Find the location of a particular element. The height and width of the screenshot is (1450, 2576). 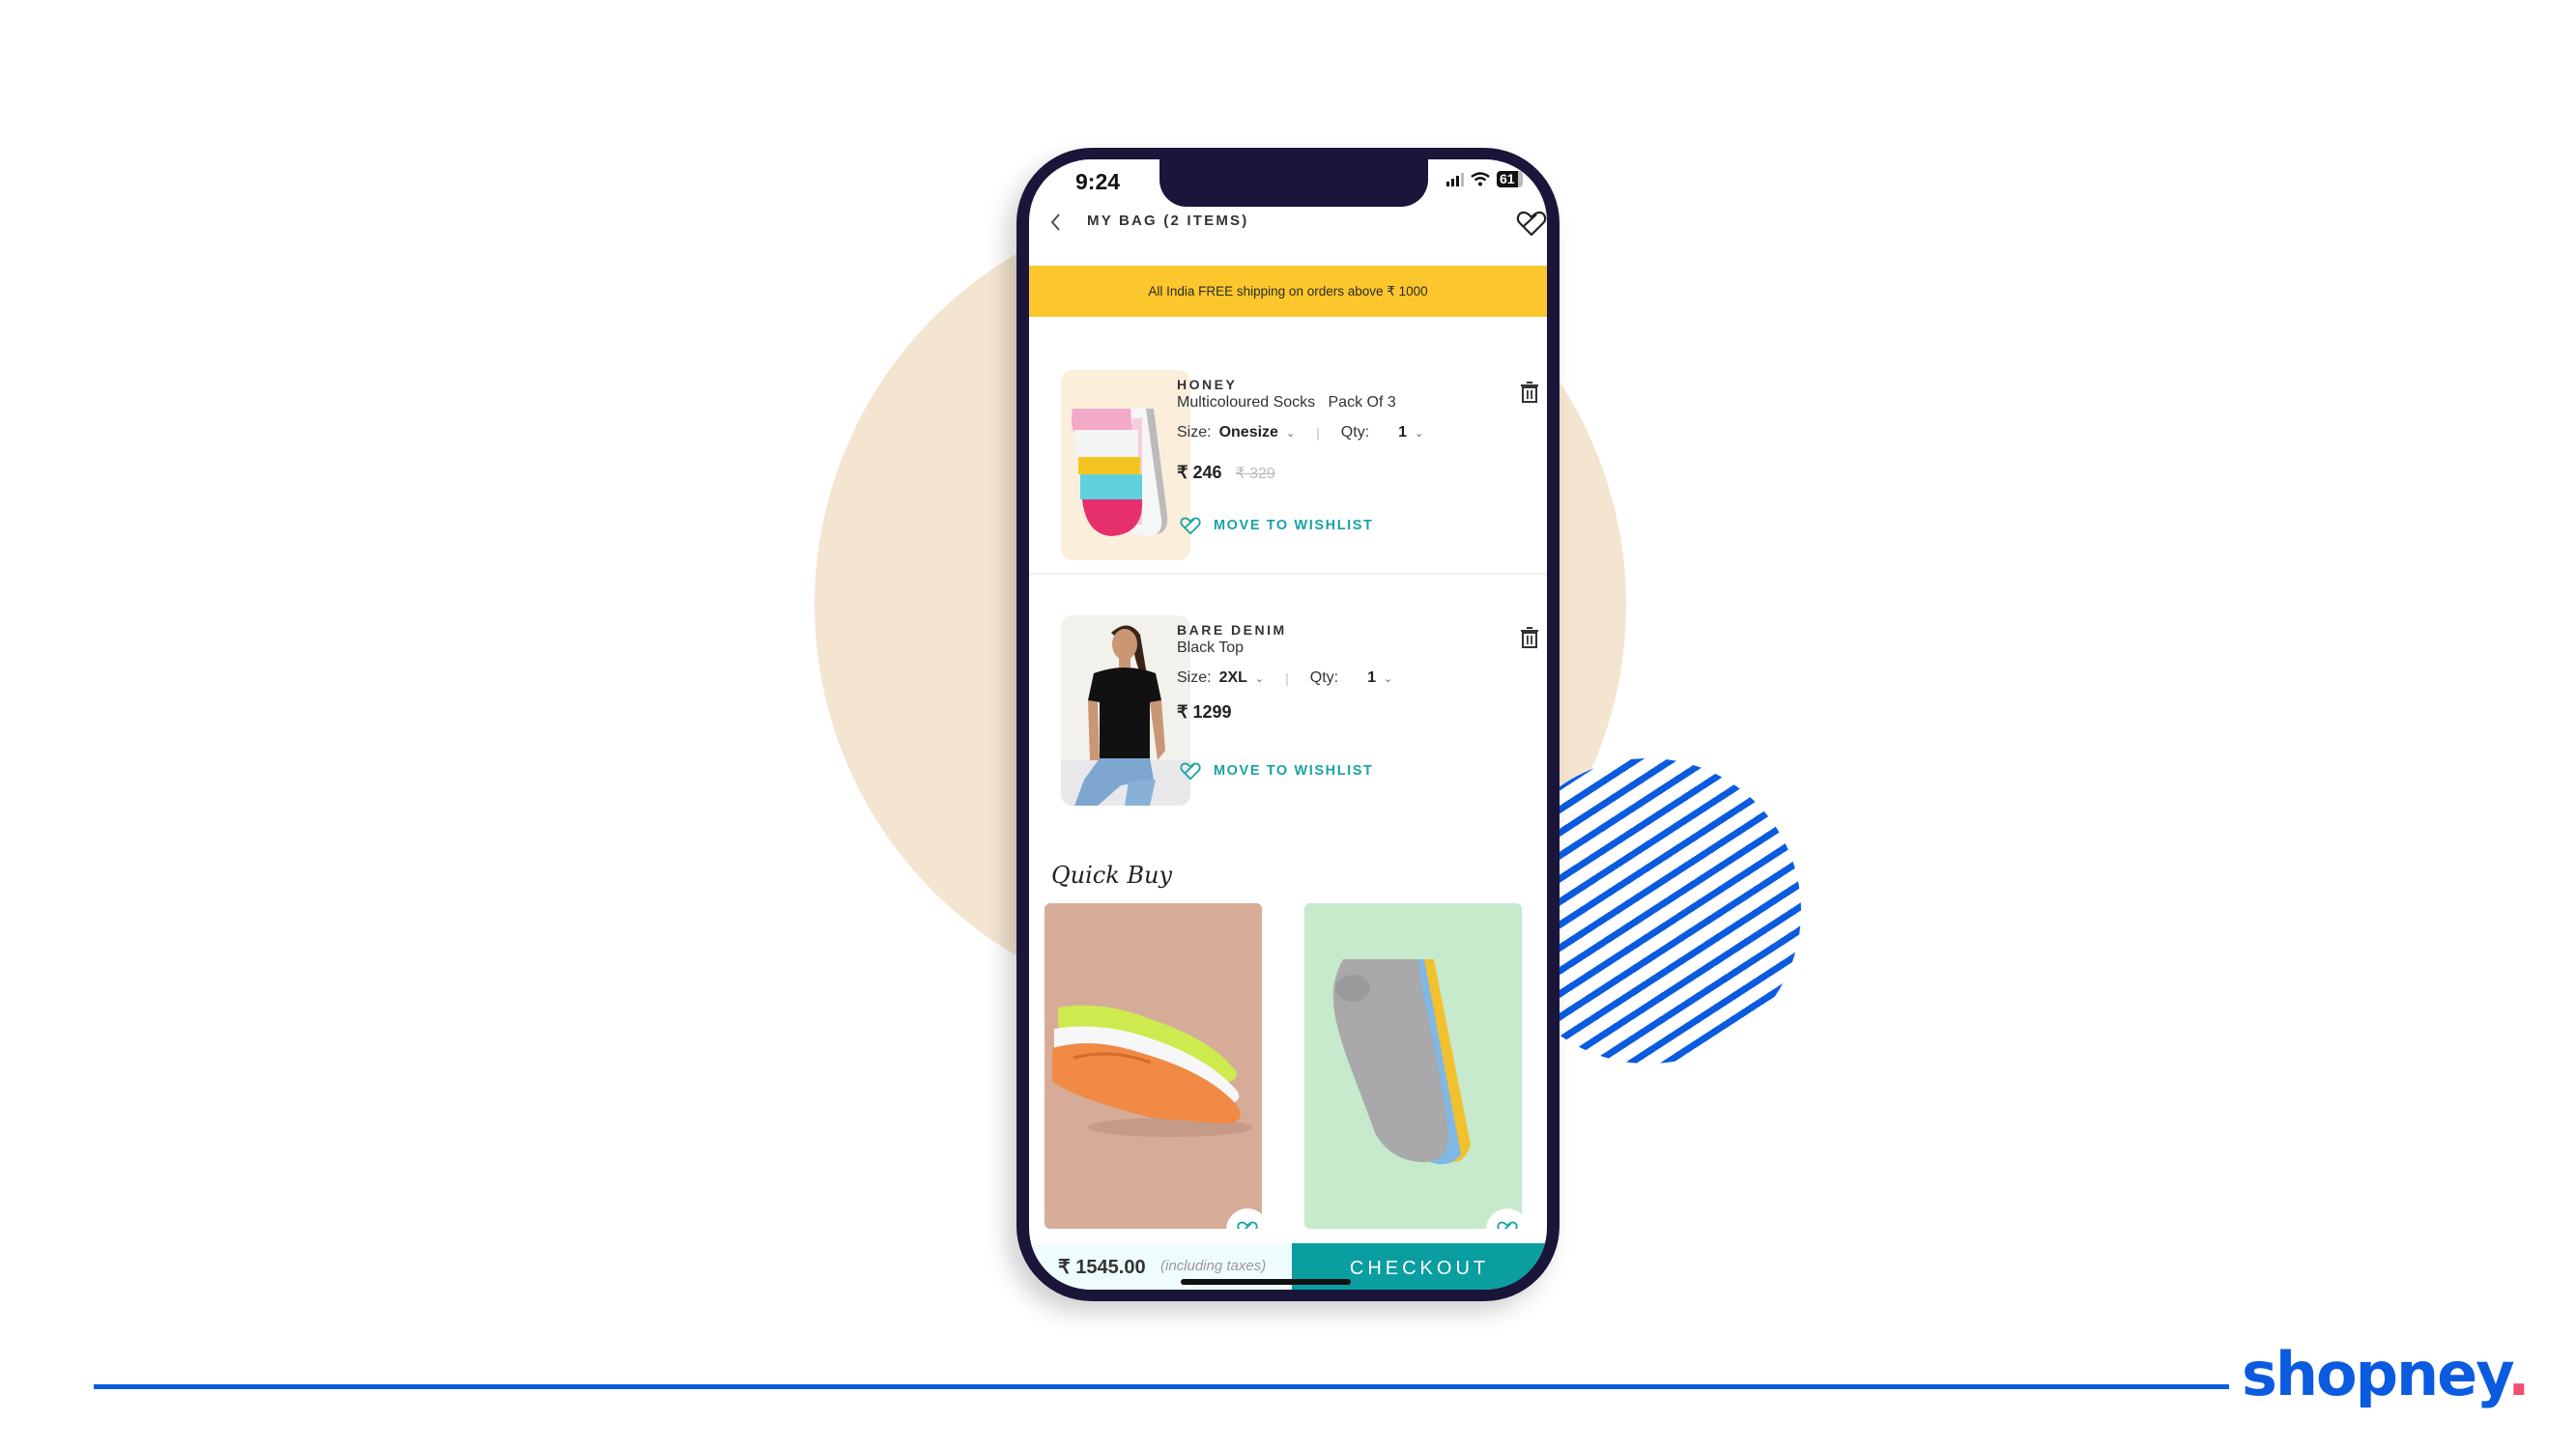

battery-icon: 61 is located at coordinates (1510, 179).